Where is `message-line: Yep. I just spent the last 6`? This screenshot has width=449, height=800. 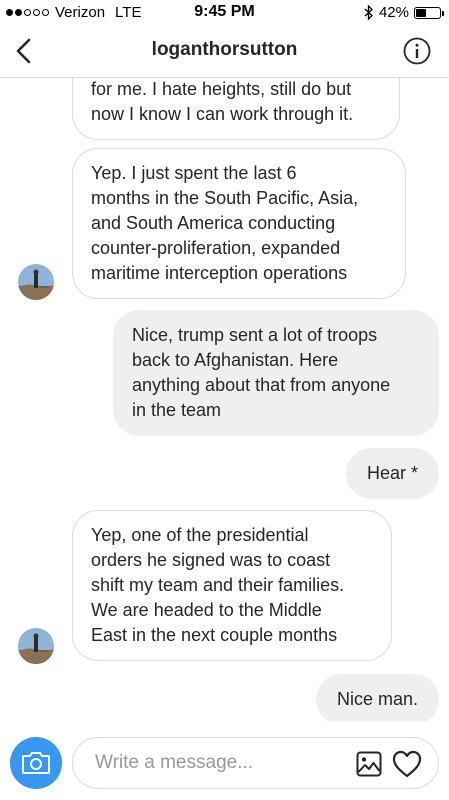 message-line: Yep. I just spent the last 6 is located at coordinates (194, 173).